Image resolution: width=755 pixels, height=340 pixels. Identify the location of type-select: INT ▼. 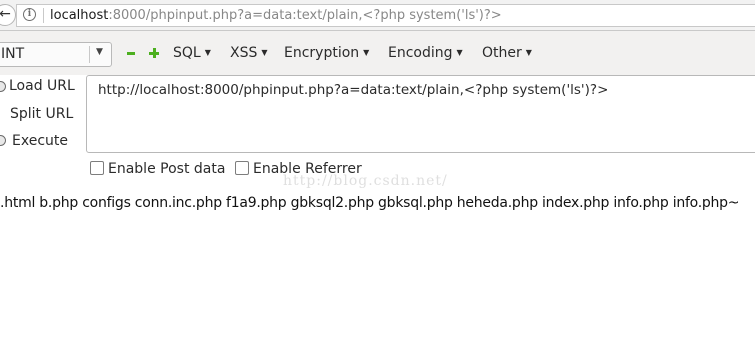
(56, 54).